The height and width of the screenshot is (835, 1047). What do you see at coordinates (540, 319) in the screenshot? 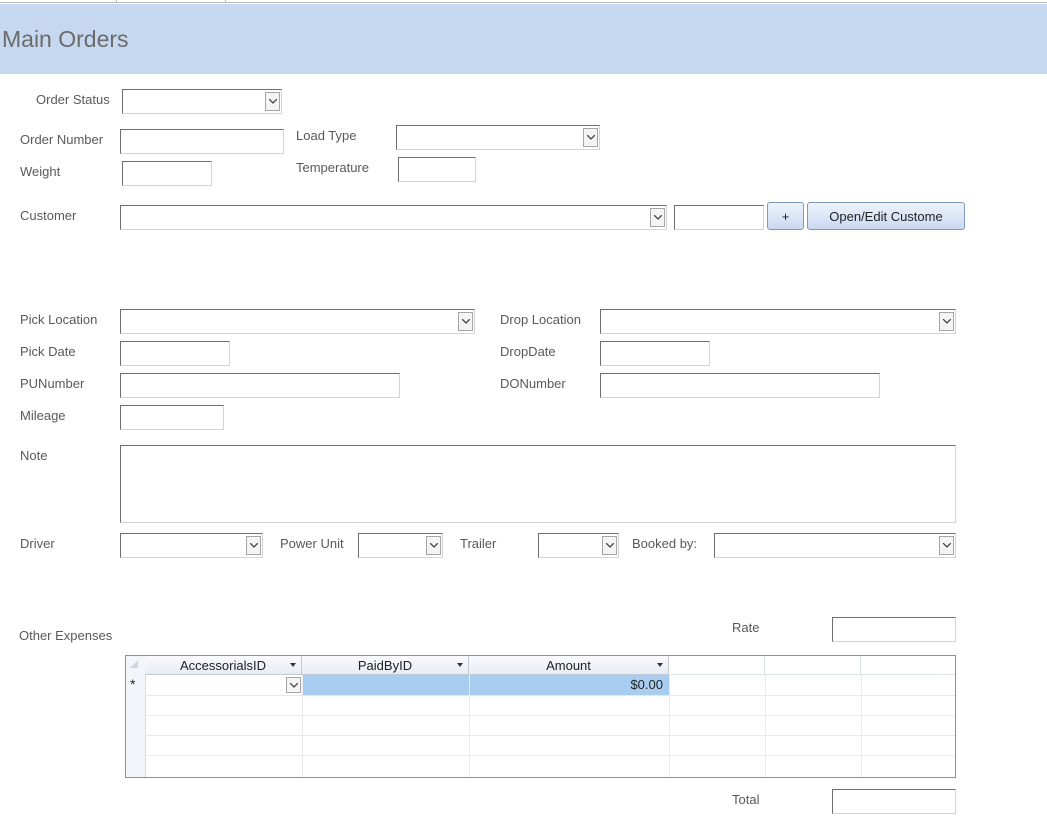
I see `drop-location-label: Drop Location` at bounding box center [540, 319].